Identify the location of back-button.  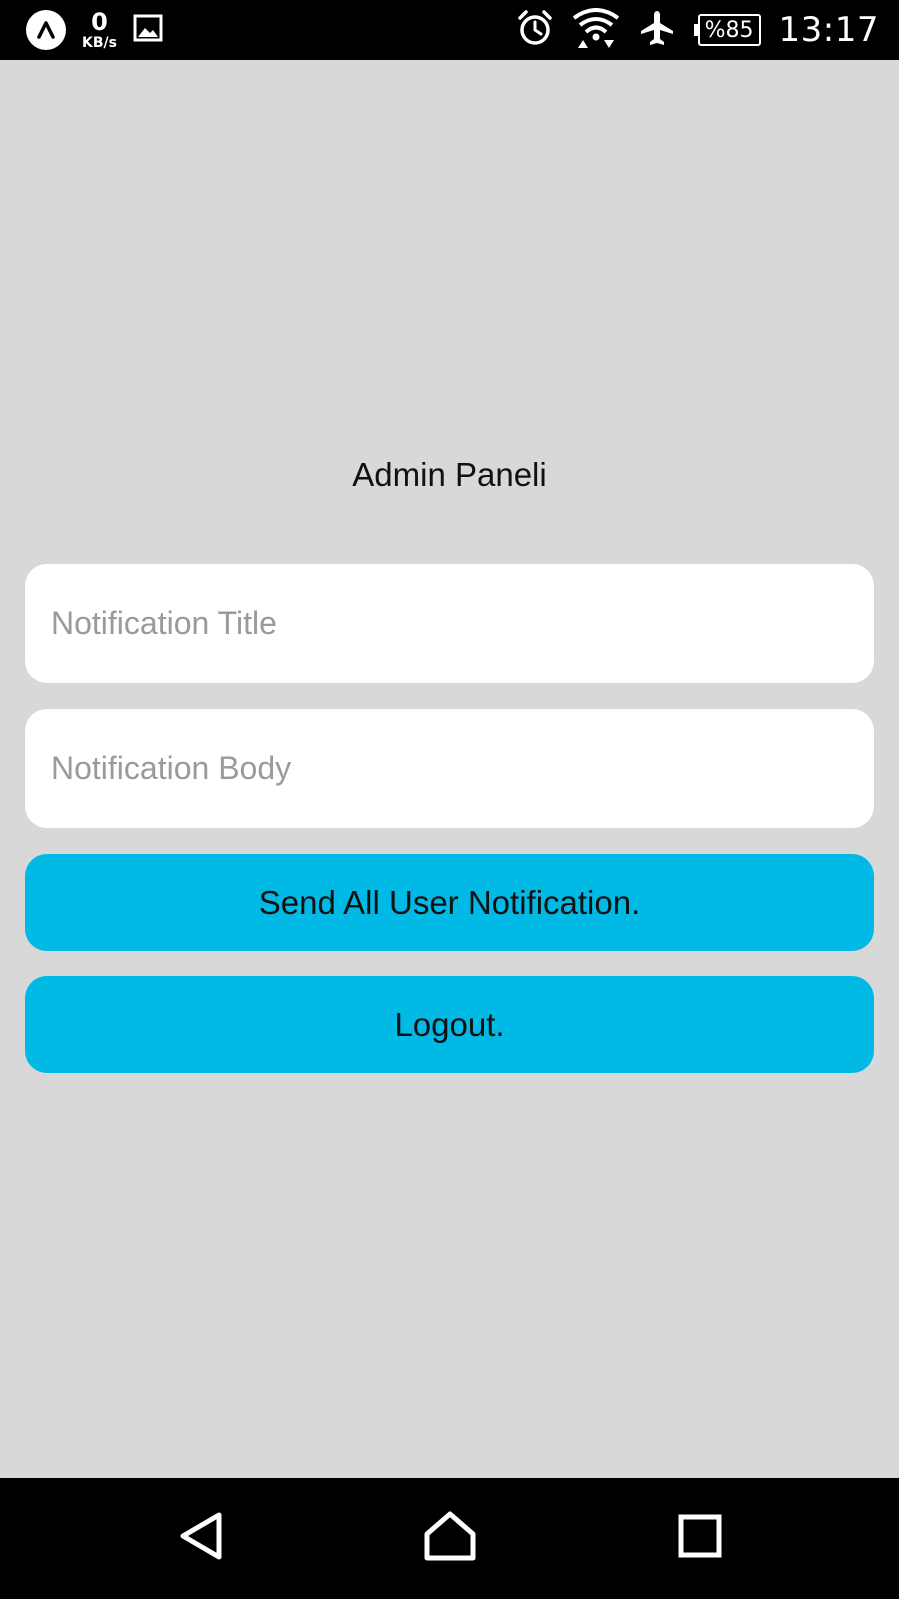
(201, 1538).